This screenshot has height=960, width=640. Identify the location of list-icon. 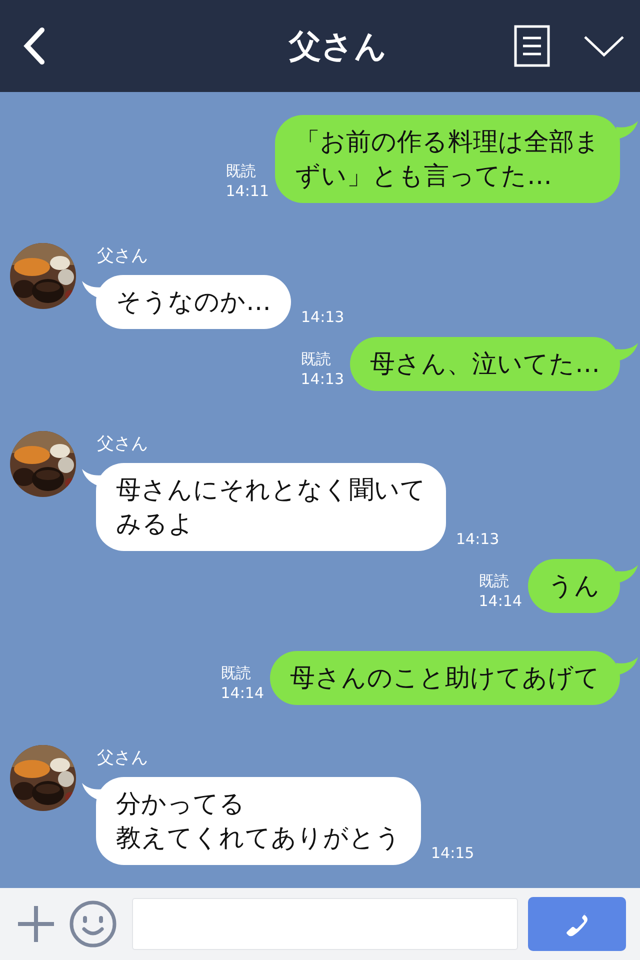
(532, 46).